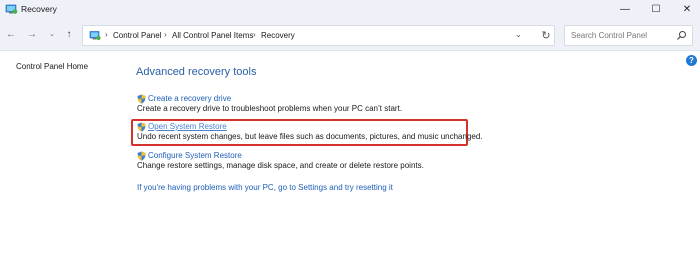 This screenshot has height=253, width=700. What do you see at coordinates (137, 35) in the screenshot?
I see `breadcrumb-control-panel: Control Panel` at bounding box center [137, 35].